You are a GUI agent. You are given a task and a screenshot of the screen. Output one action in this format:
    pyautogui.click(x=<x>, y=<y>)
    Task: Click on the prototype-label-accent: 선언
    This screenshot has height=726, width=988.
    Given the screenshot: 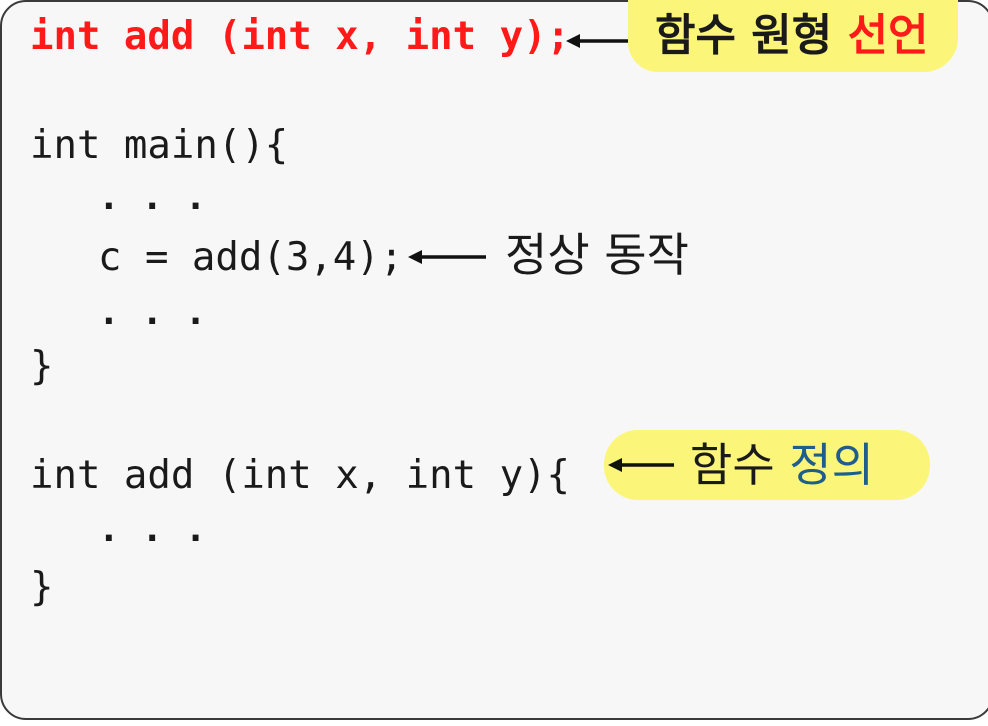 What is the action you would take?
    pyautogui.click(x=888, y=35)
    